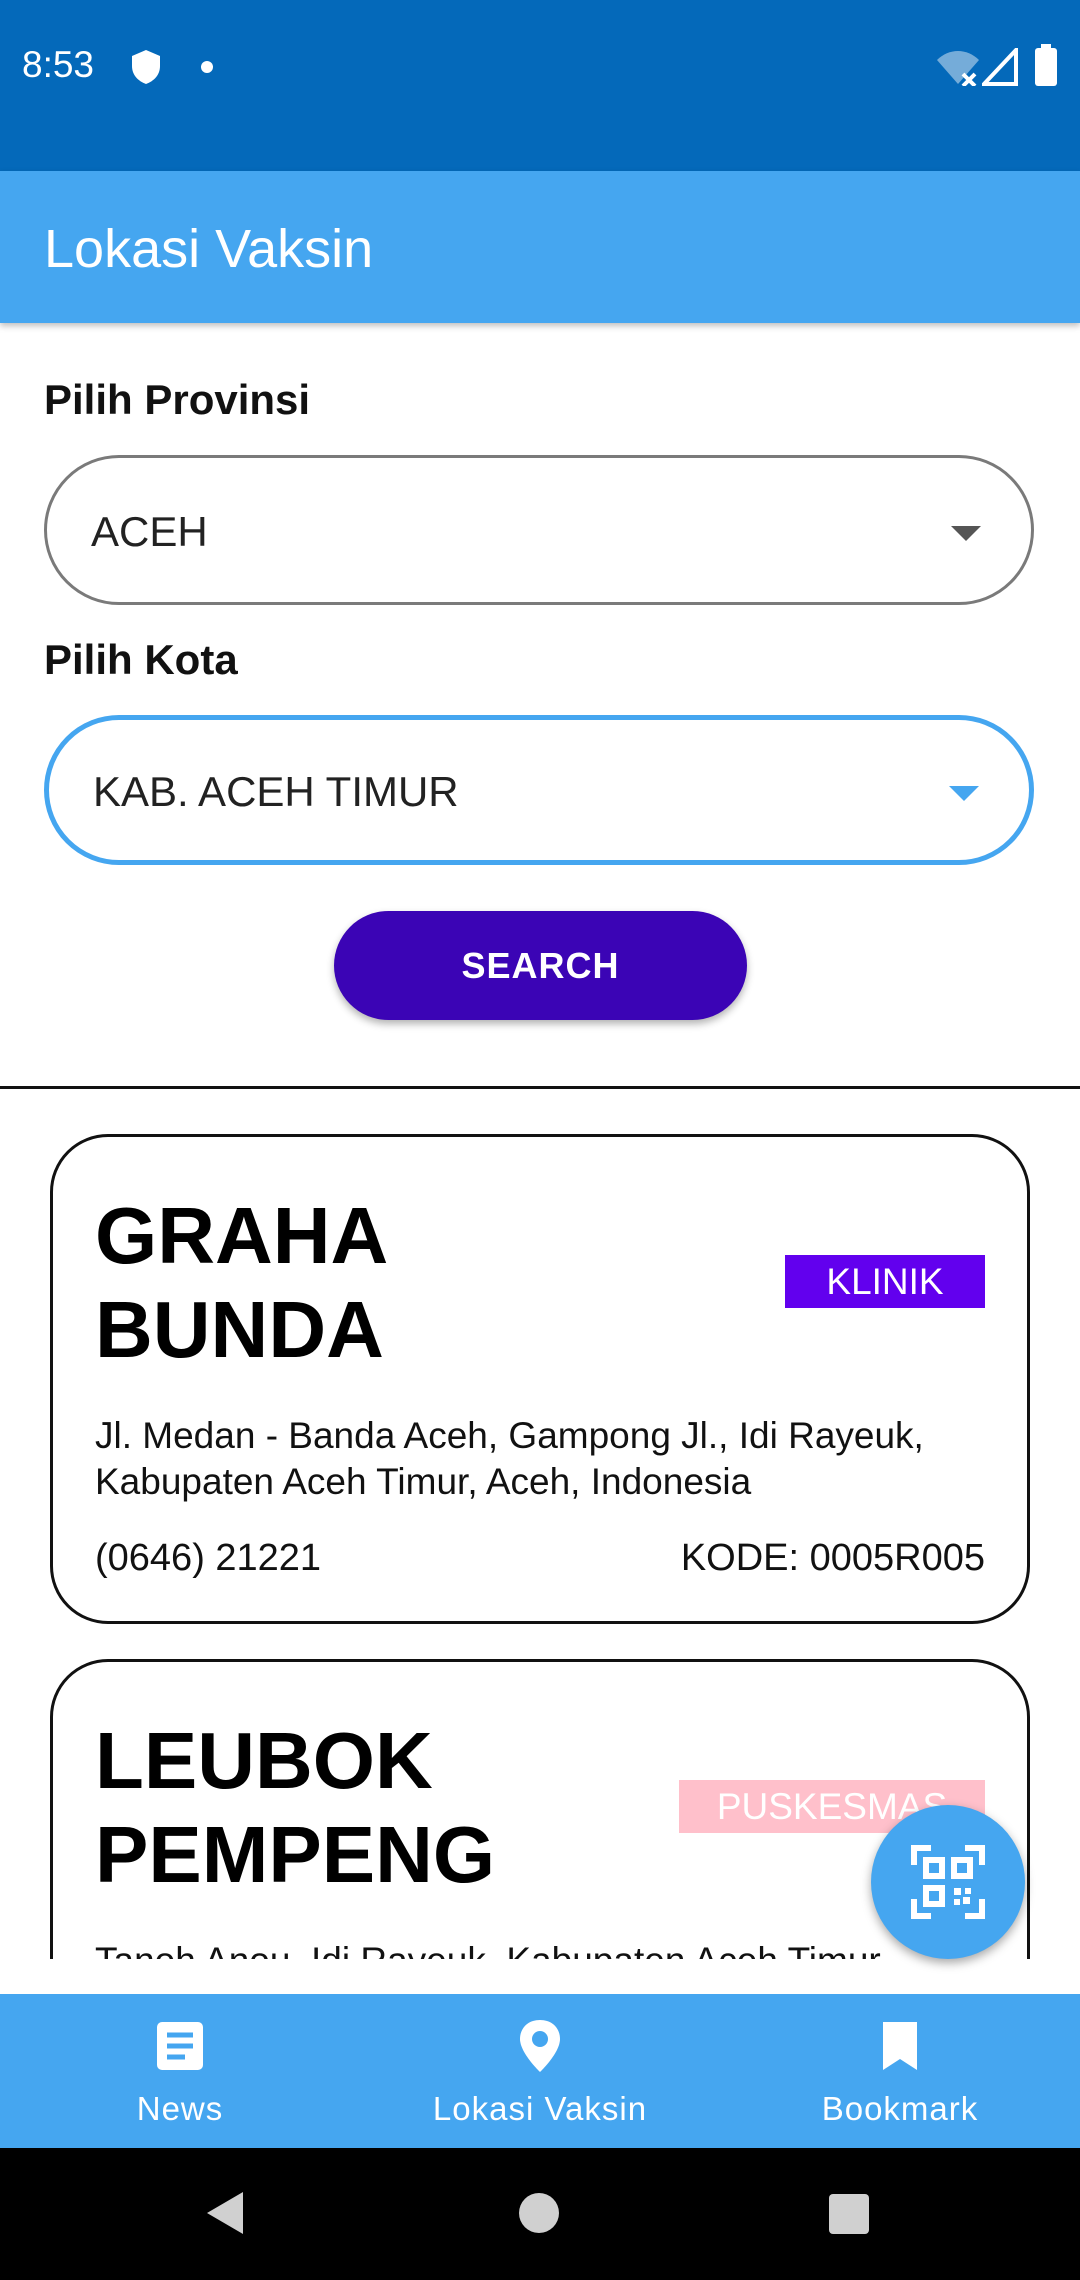 The height and width of the screenshot is (2280, 1080). What do you see at coordinates (177, 399) in the screenshot?
I see `province-label: Pilih Provinsi` at bounding box center [177, 399].